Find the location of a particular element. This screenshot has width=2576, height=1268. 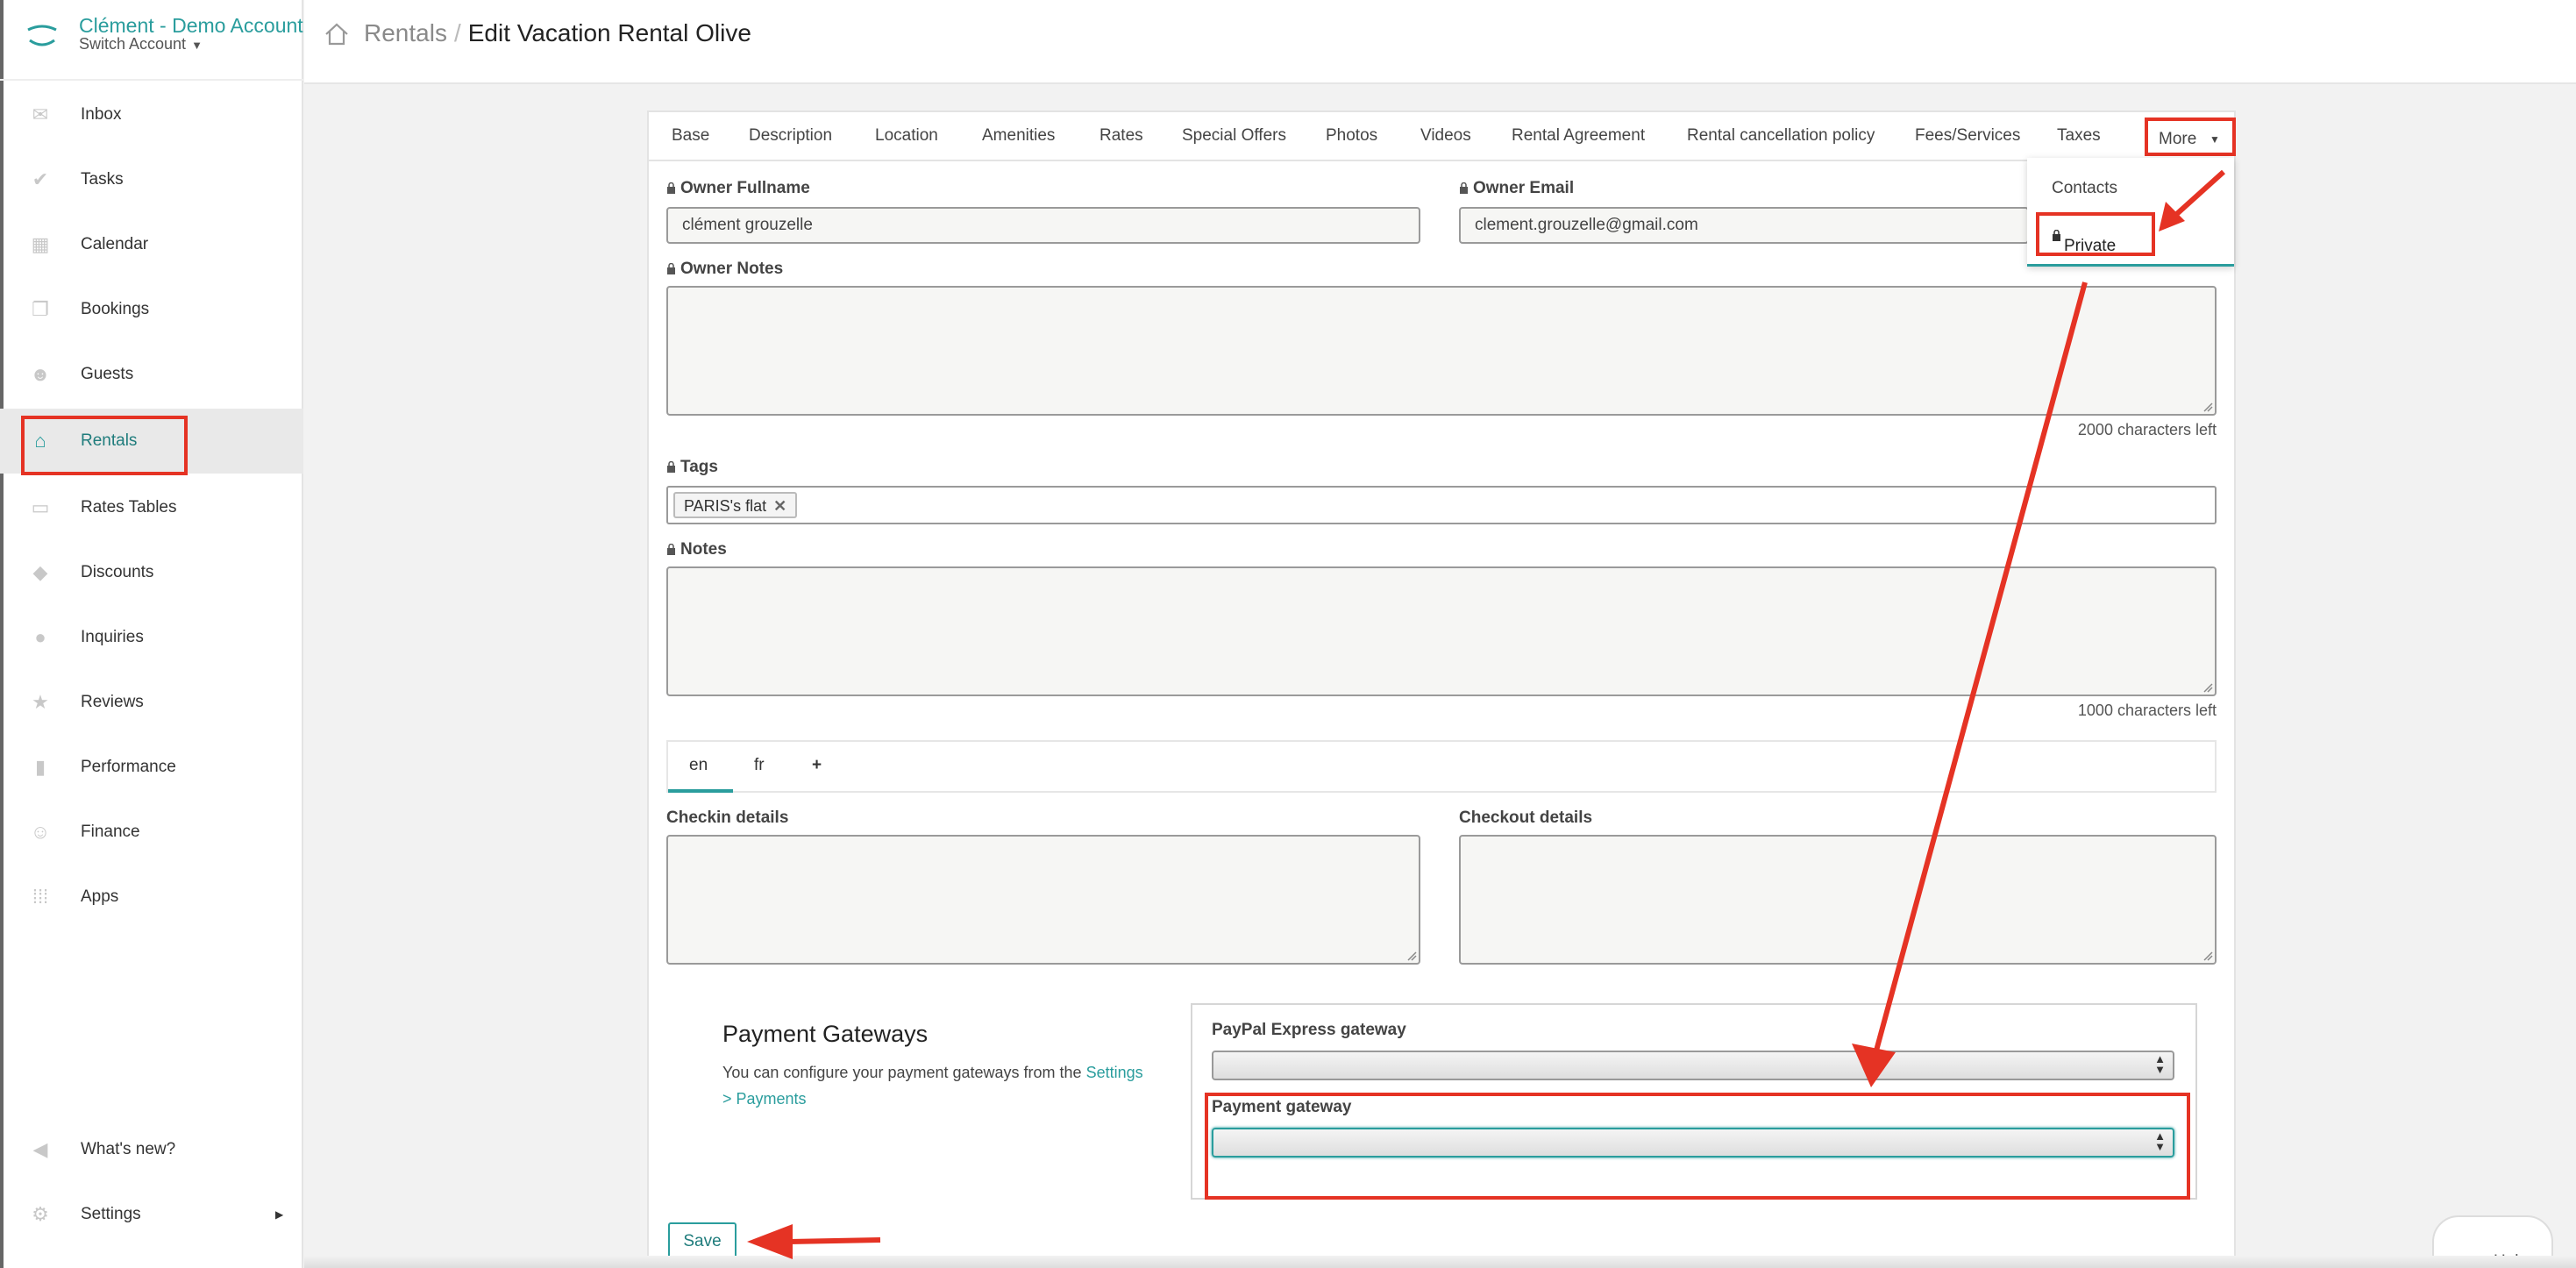

owner-email-input: clement.grouzelle@gmail.com is located at coordinates (1744, 225).